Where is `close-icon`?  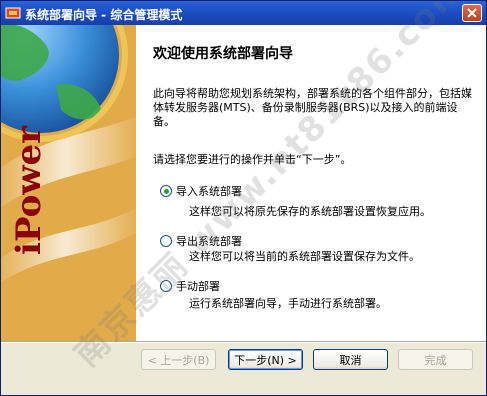 close-icon is located at coordinates (472, 13).